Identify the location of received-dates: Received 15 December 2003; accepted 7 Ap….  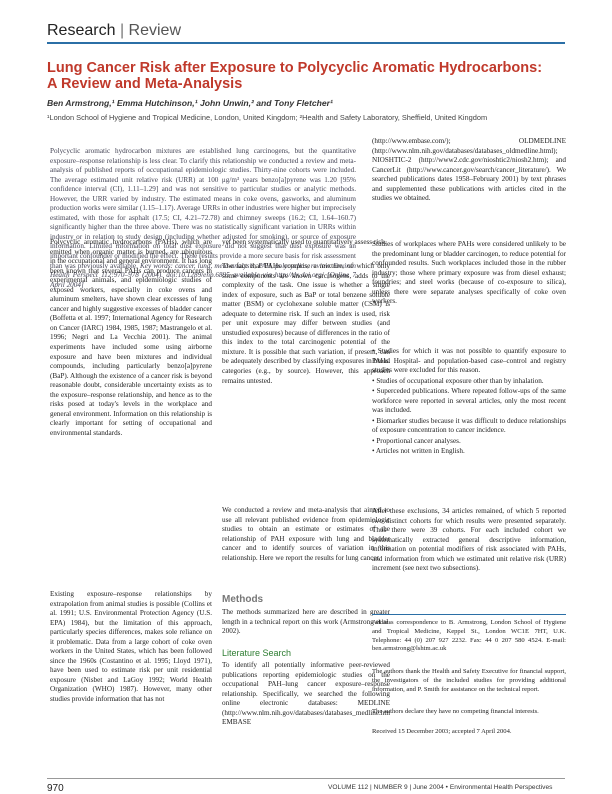
(442, 731).